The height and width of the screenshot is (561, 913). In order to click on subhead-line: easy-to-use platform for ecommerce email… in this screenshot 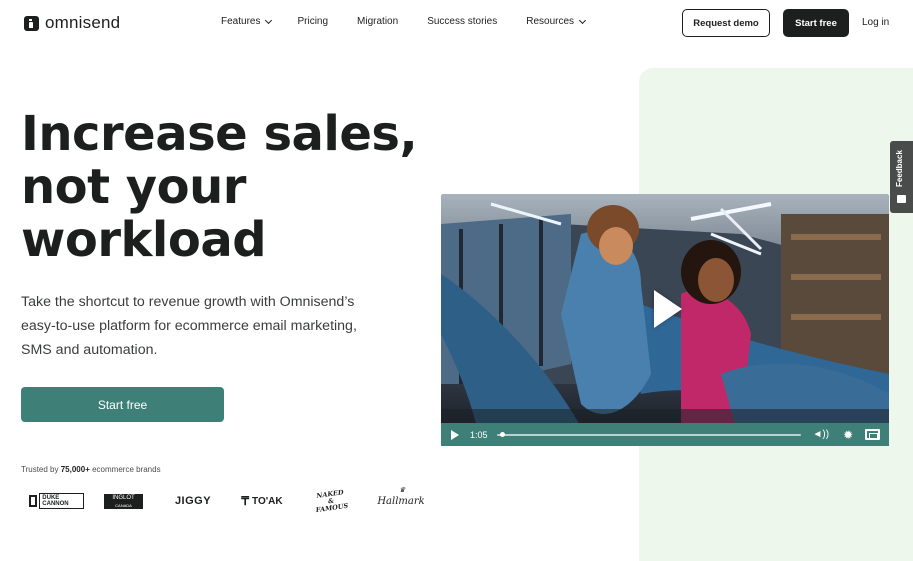, I will do `click(189, 326)`.